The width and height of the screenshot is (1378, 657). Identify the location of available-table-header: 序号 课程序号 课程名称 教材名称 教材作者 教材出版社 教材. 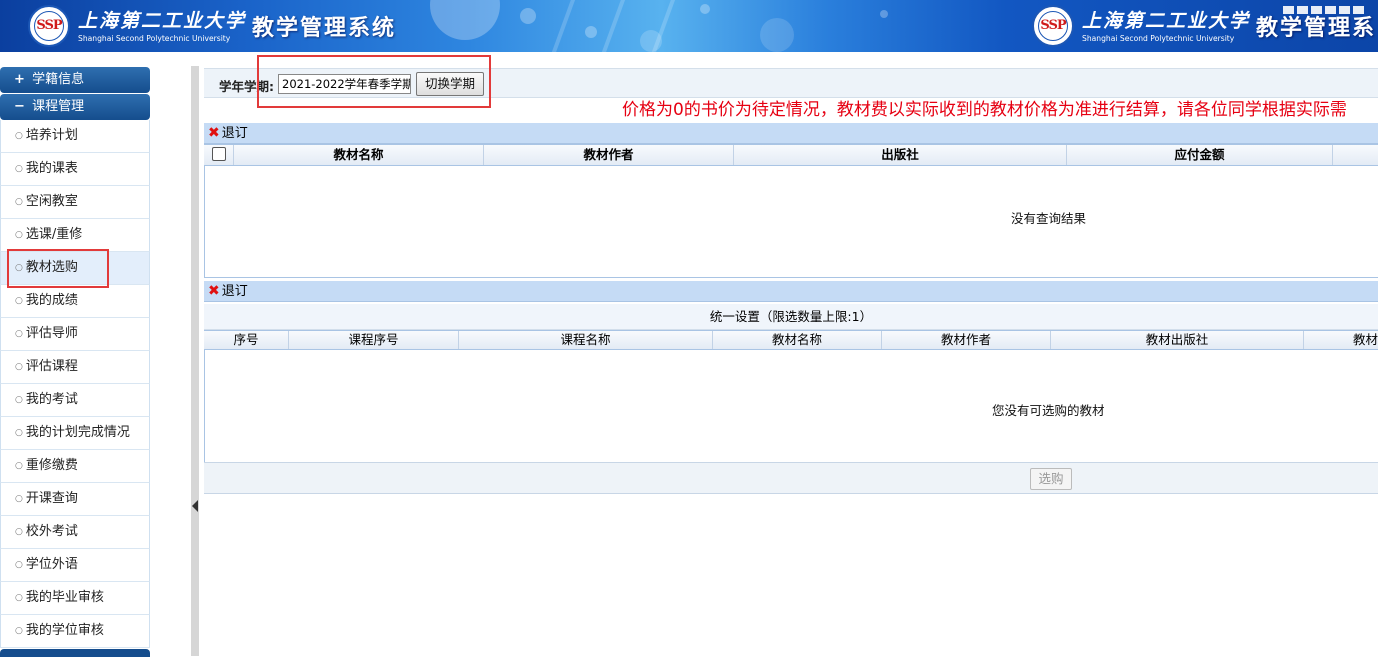
(791, 340).